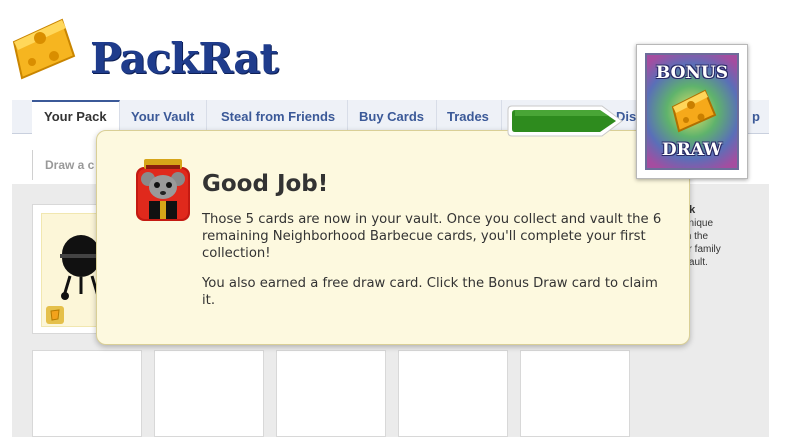 Image resolution: width=789 pixels, height=437 pixels. What do you see at coordinates (184, 58) in the screenshot?
I see `logo-text: PackRat` at bounding box center [184, 58].